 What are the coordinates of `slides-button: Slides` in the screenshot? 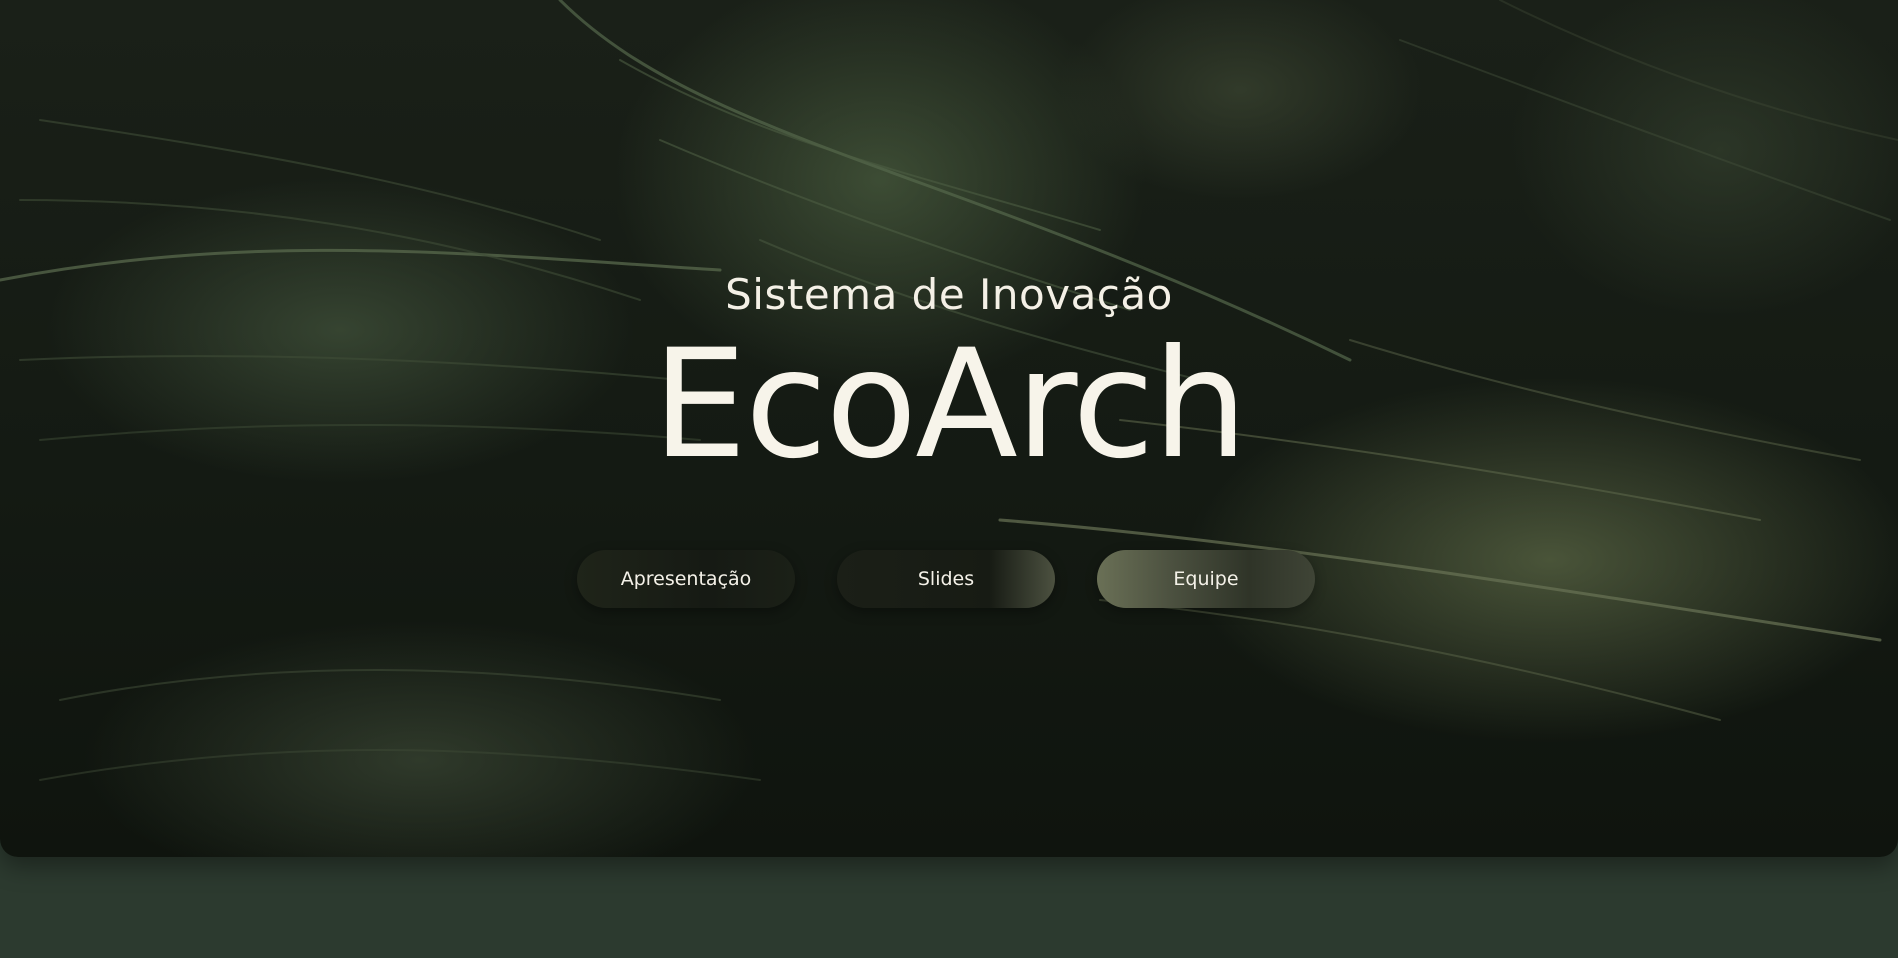 It's located at (946, 579).